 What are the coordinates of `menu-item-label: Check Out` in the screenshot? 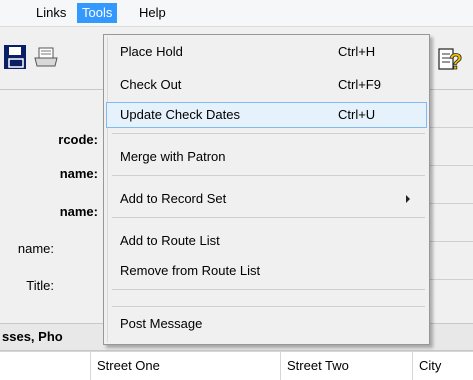 It's located at (151, 84).